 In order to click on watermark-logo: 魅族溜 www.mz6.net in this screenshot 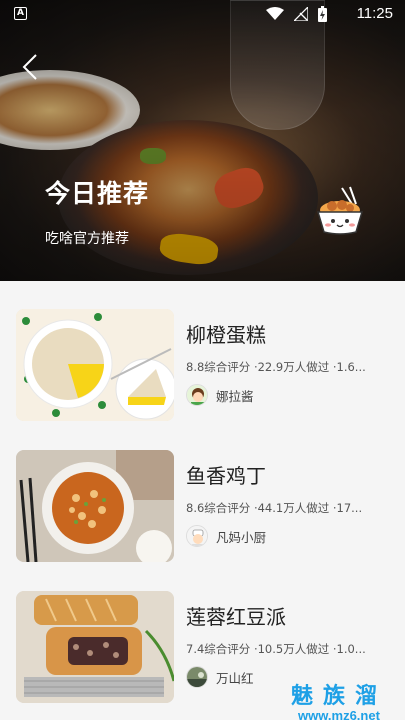, I will do `click(339, 699)`.